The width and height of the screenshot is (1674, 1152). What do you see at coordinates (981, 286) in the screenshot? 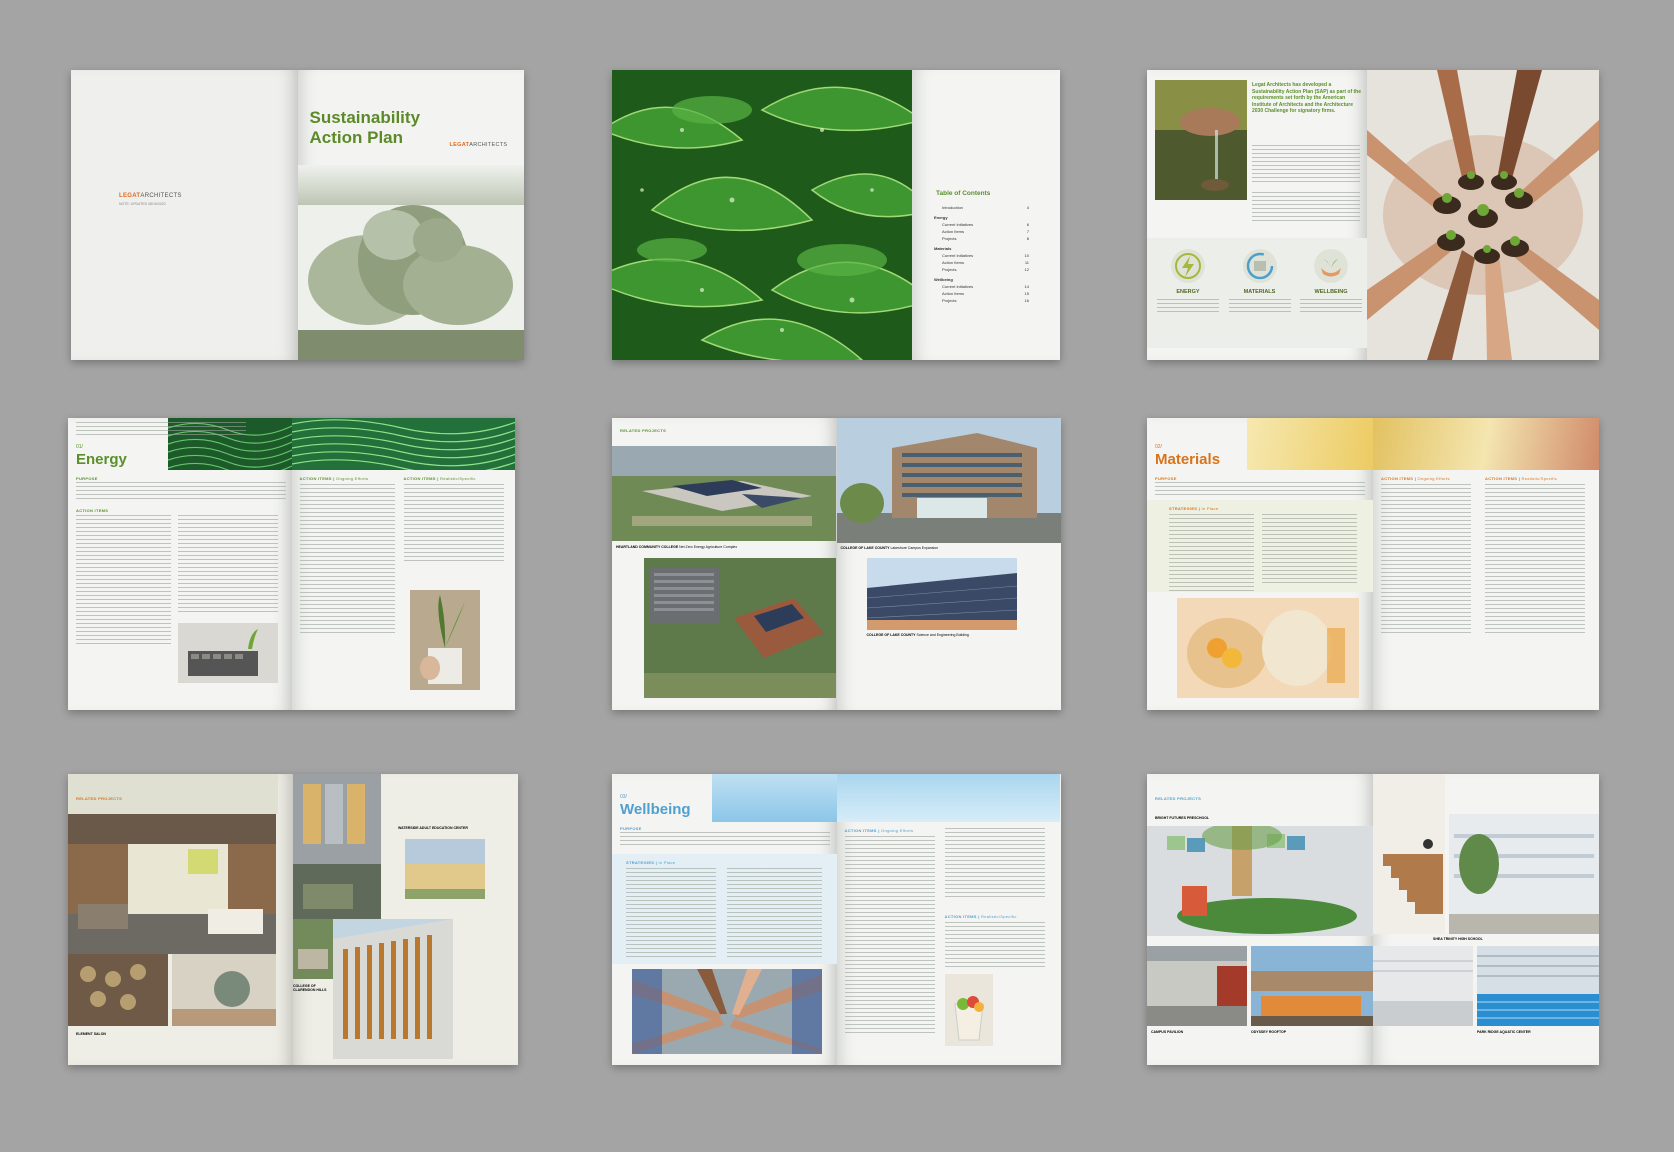
I see `toc-item: Current Initiatives 14` at bounding box center [981, 286].